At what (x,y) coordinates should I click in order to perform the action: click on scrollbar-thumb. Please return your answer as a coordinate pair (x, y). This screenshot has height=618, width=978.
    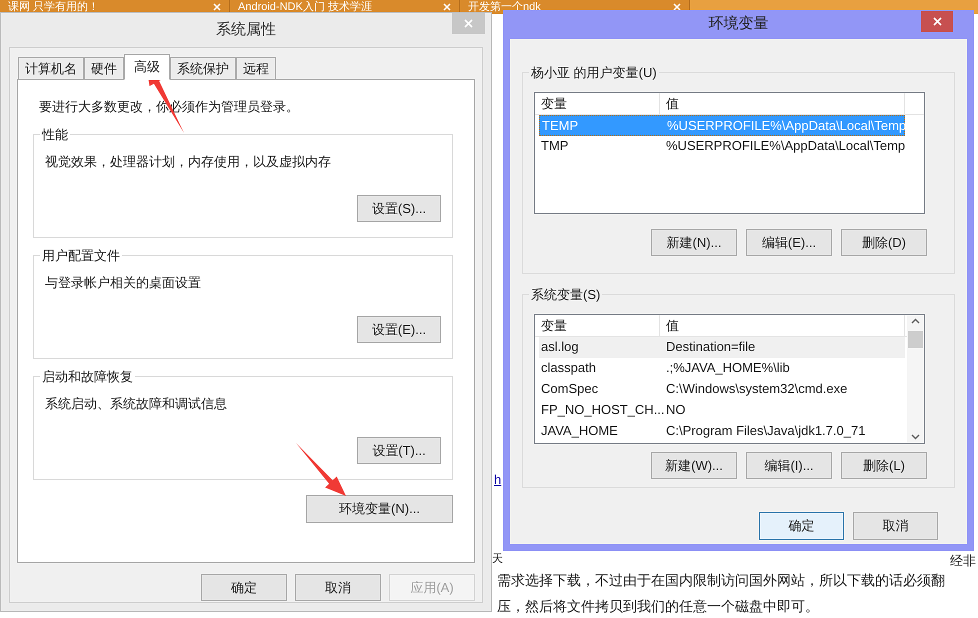
    Looking at the image, I should click on (915, 339).